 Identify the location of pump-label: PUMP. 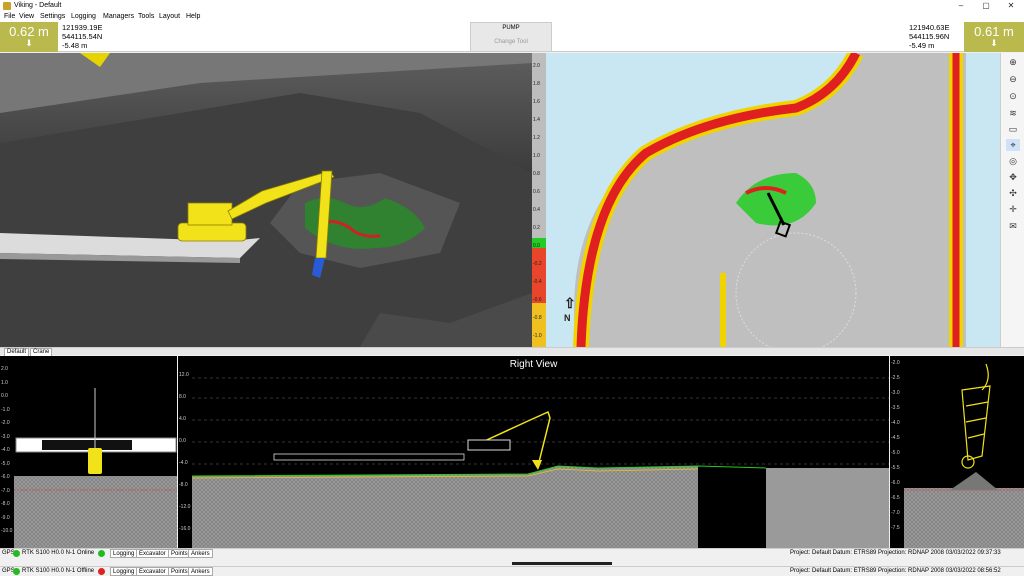
(511, 28).